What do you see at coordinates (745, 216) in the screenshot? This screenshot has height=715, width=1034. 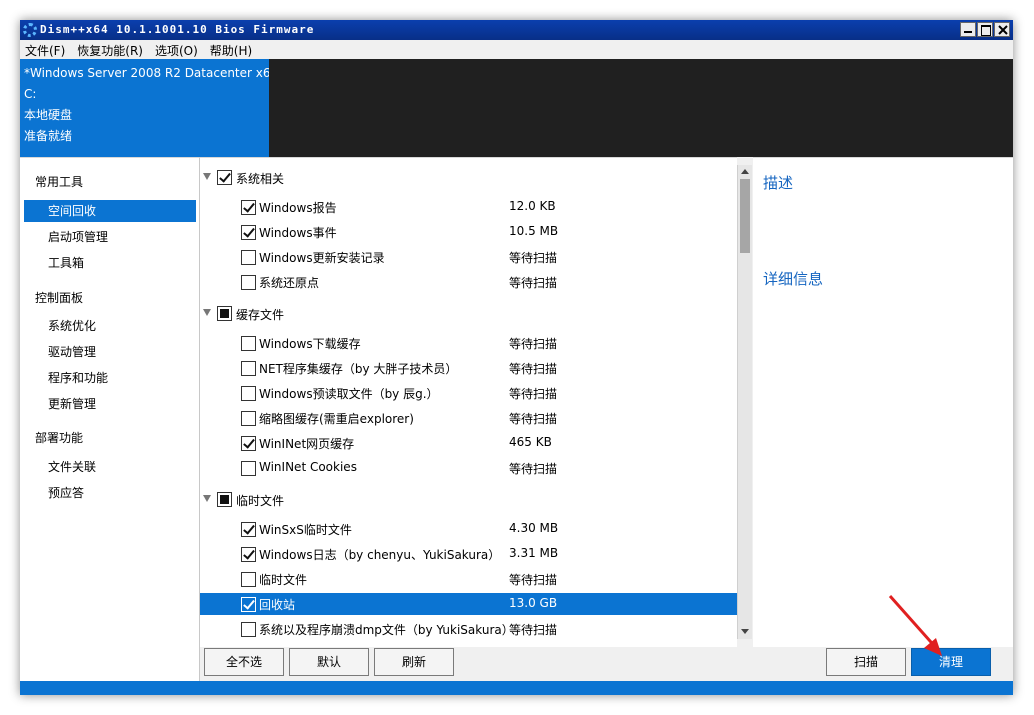 I see `scroll-thumb` at bounding box center [745, 216].